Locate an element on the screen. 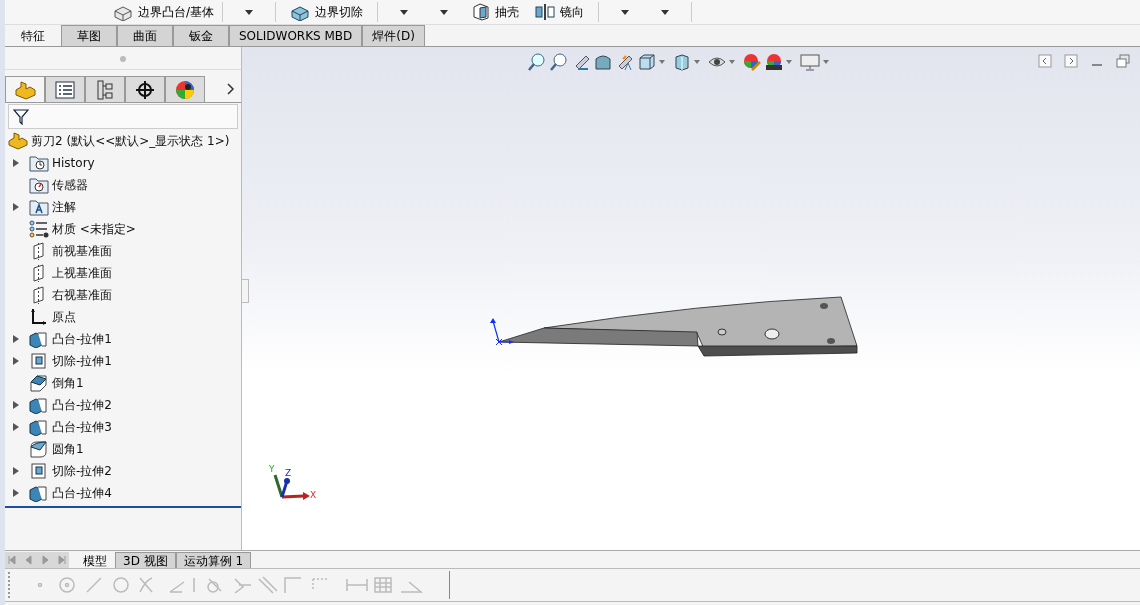 The height and width of the screenshot is (605, 1140). zoom-area-icon is located at coordinates (559, 62).